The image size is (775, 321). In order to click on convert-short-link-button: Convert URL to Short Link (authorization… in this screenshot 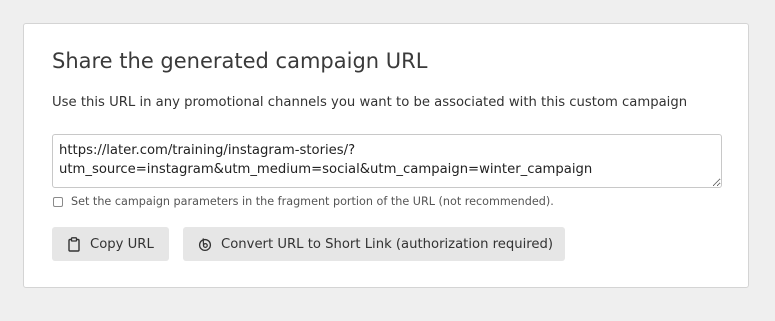, I will do `click(374, 244)`.